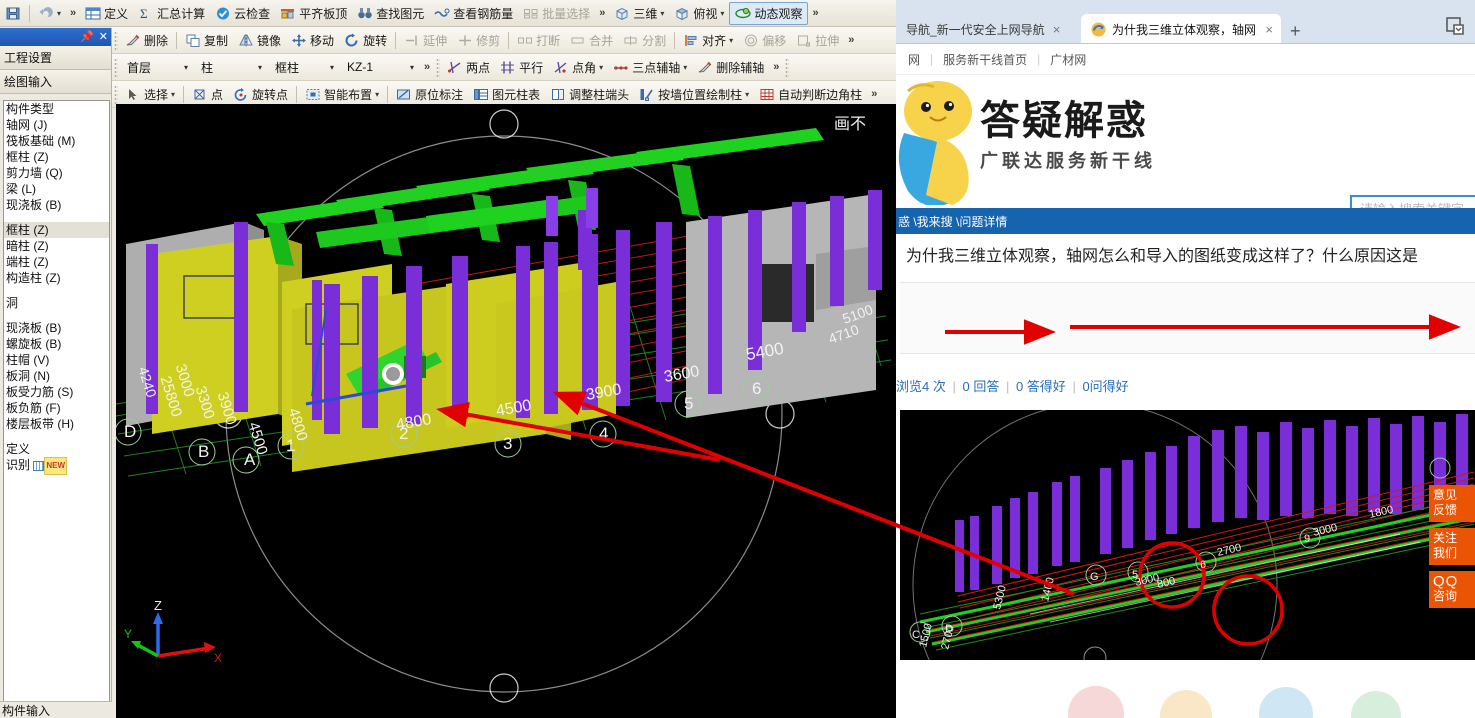 Image resolution: width=1475 pixels, height=718 pixels. What do you see at coordinates (1452, 589) in the screenshot?
I see `qq-widget: QQ 咨询` at bounding box center [1452, 589].